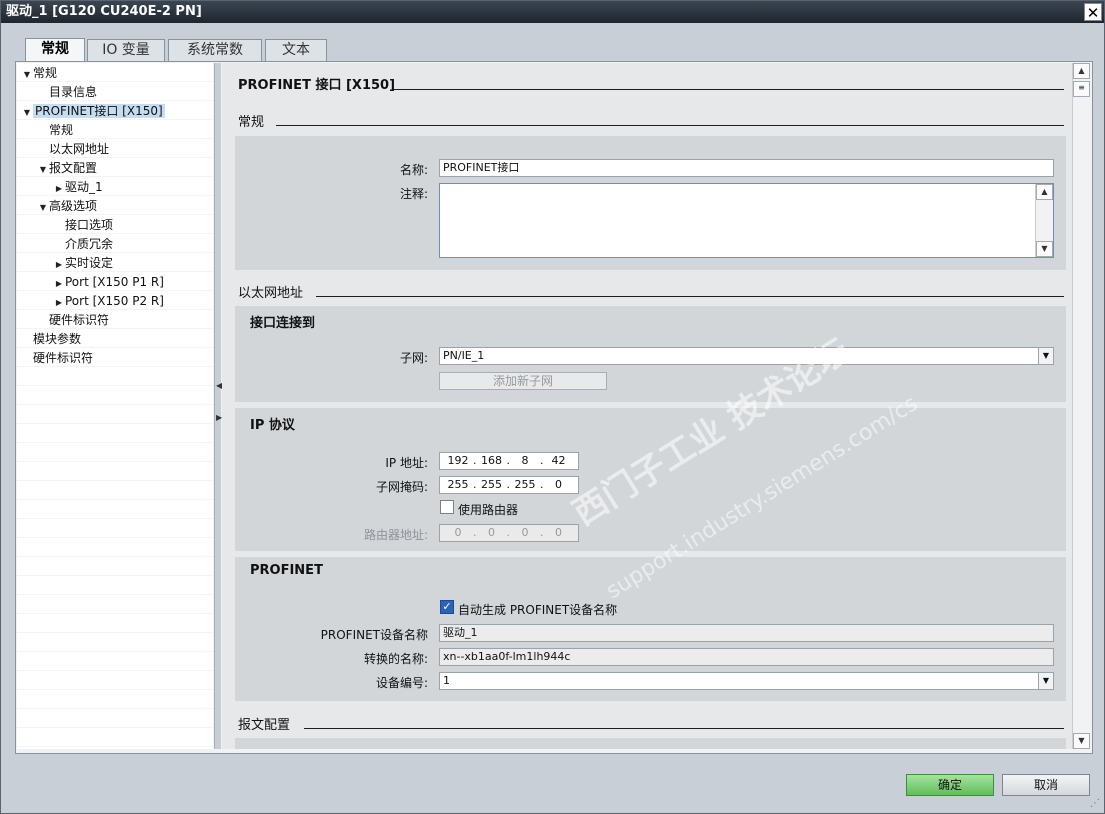  Describe the element at coordinates (401, 683) in the screenshot. I see `device-number-label: 设备编号:` at that location.